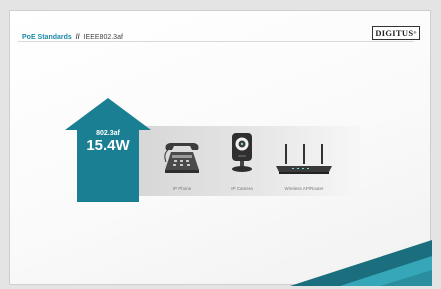  What do you see at coordinates (242, 152) in the screenshot?
I see `ip-camera-icon` at bounding box center [242, 152].